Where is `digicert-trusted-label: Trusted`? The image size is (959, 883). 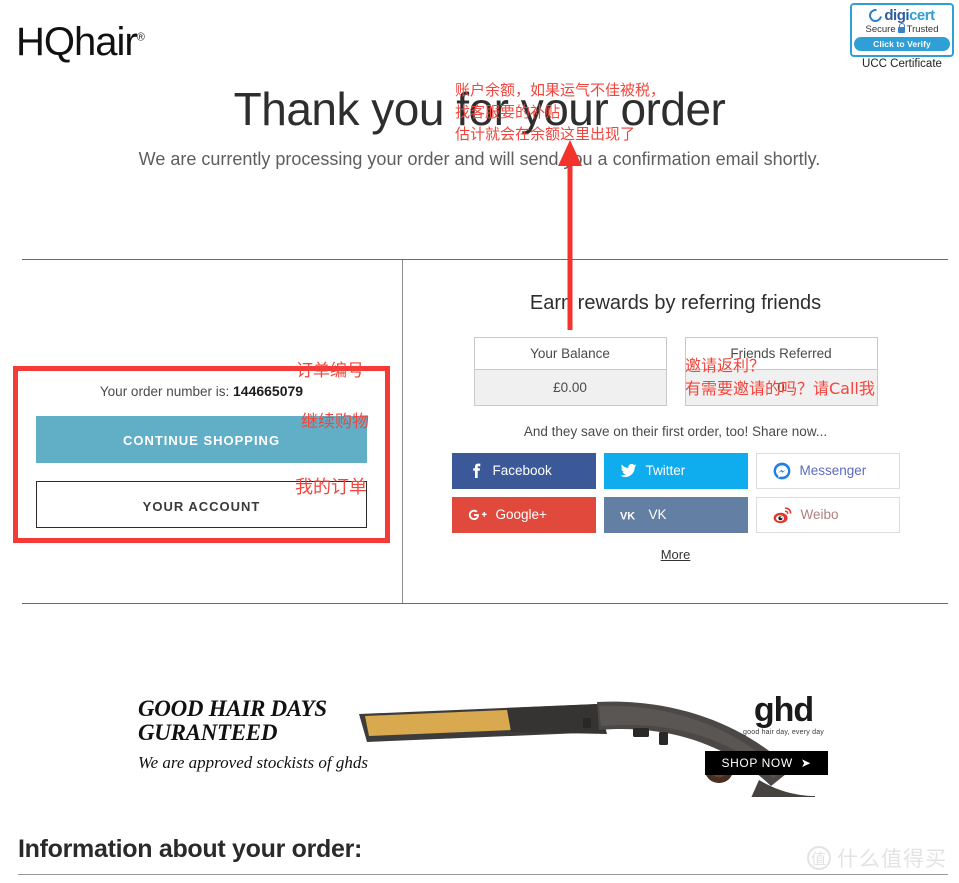 digicert-trusted-label: Trusted is located at coordinates (922, 29).